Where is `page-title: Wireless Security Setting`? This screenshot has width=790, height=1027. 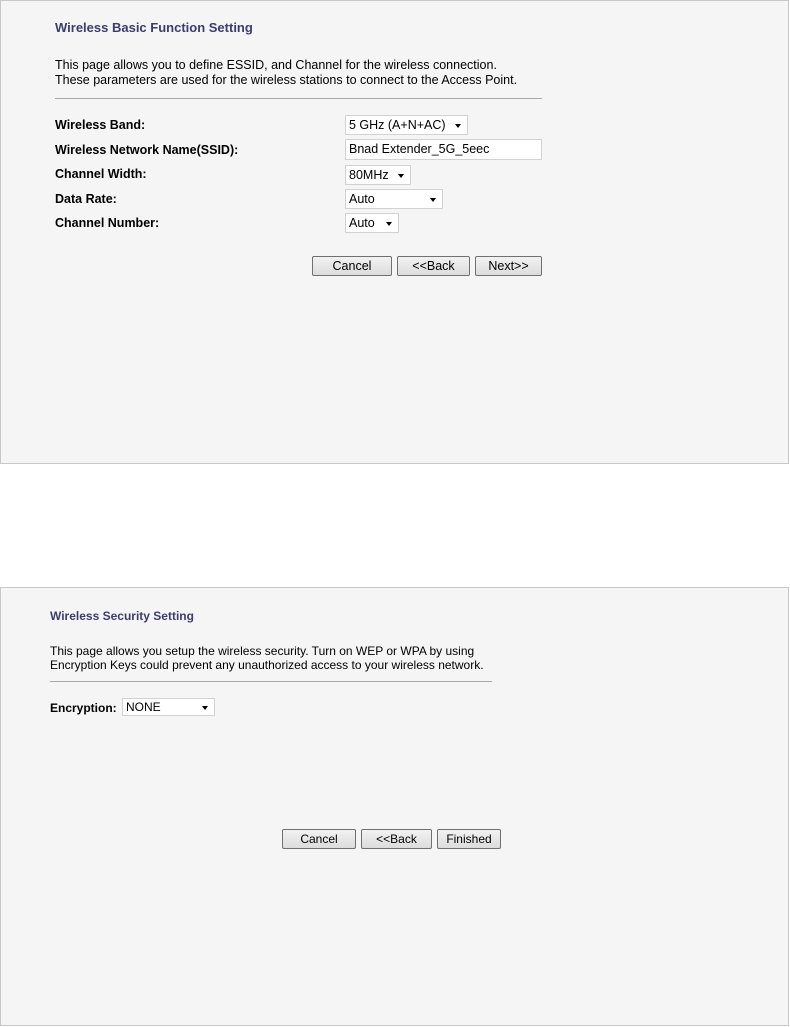 page-title: Wireless Security Setting is located at coordinates (122, 616).